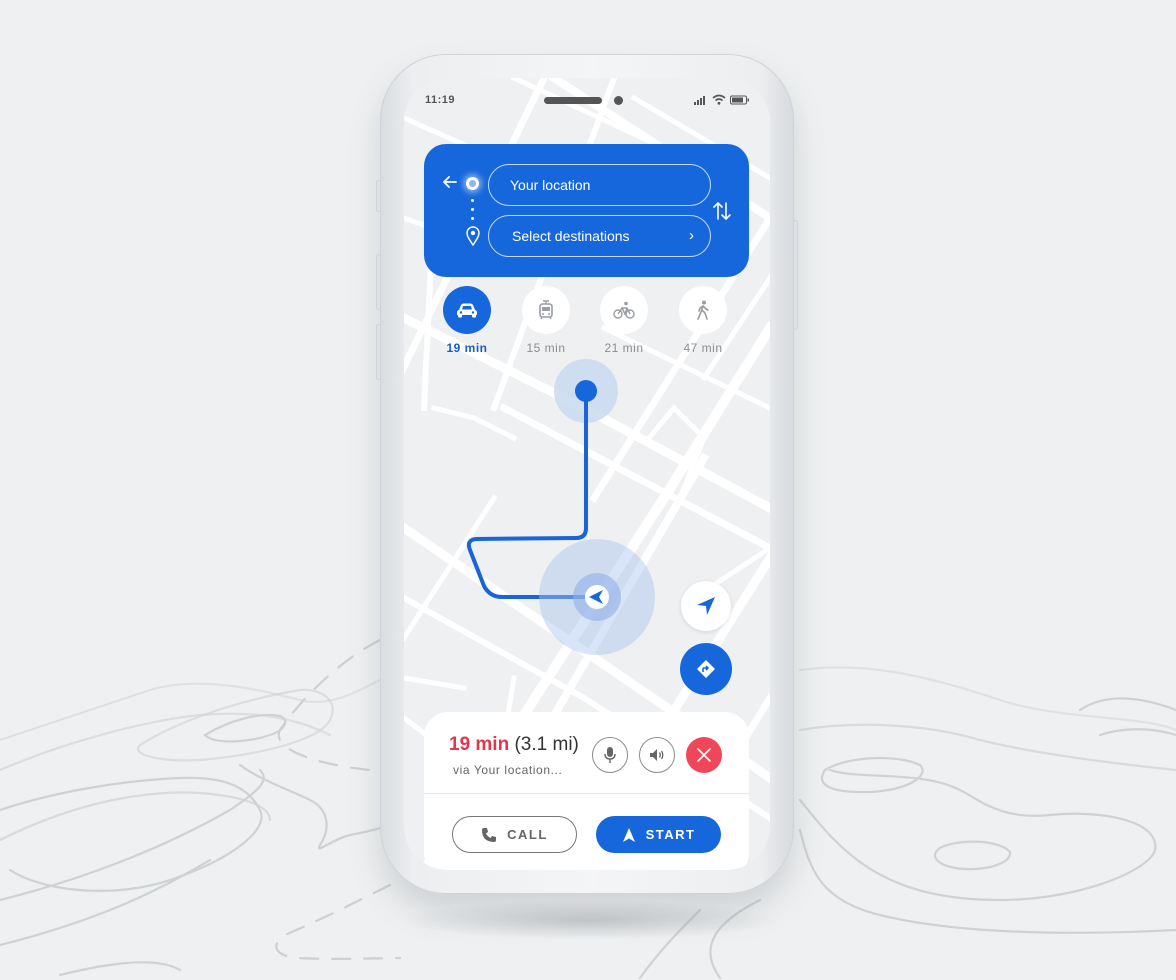 The image size is (1176, 980). What do you see at coordinates (440, 100) in the screenshot?
I see `status-time: 11:19` at bounding box center [440, 100].